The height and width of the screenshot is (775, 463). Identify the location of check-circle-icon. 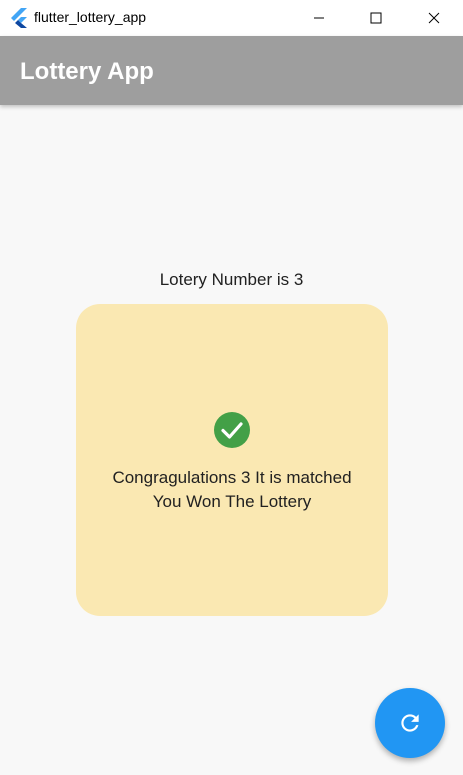
(232, 430).